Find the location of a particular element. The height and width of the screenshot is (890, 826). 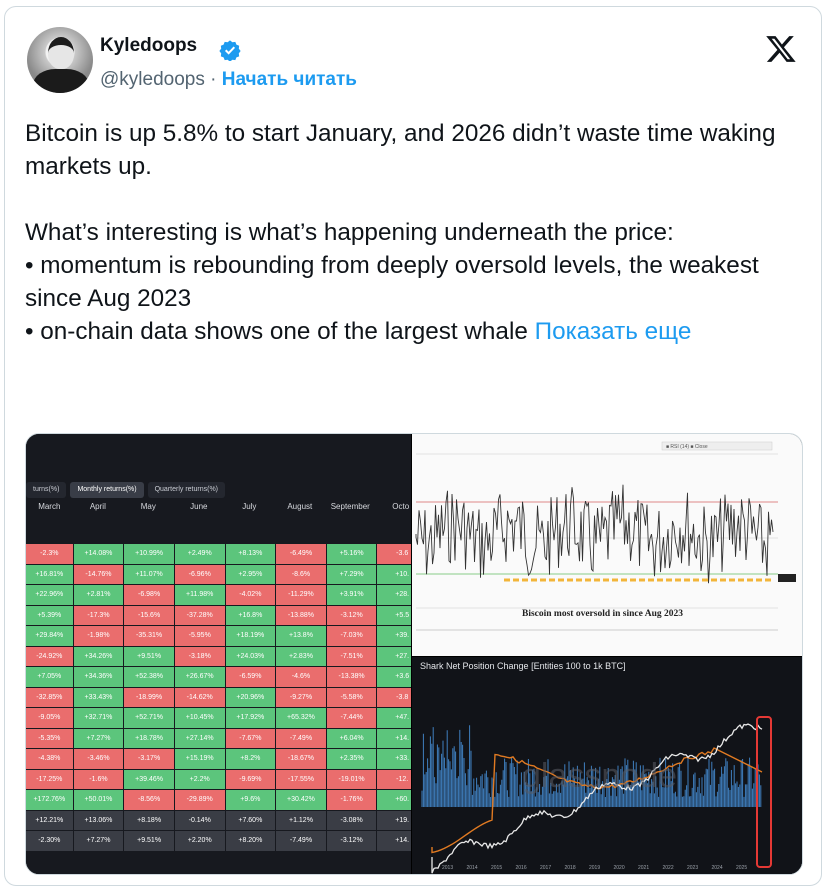

table-cell: -37.28% is located at coordinates (199, 615).